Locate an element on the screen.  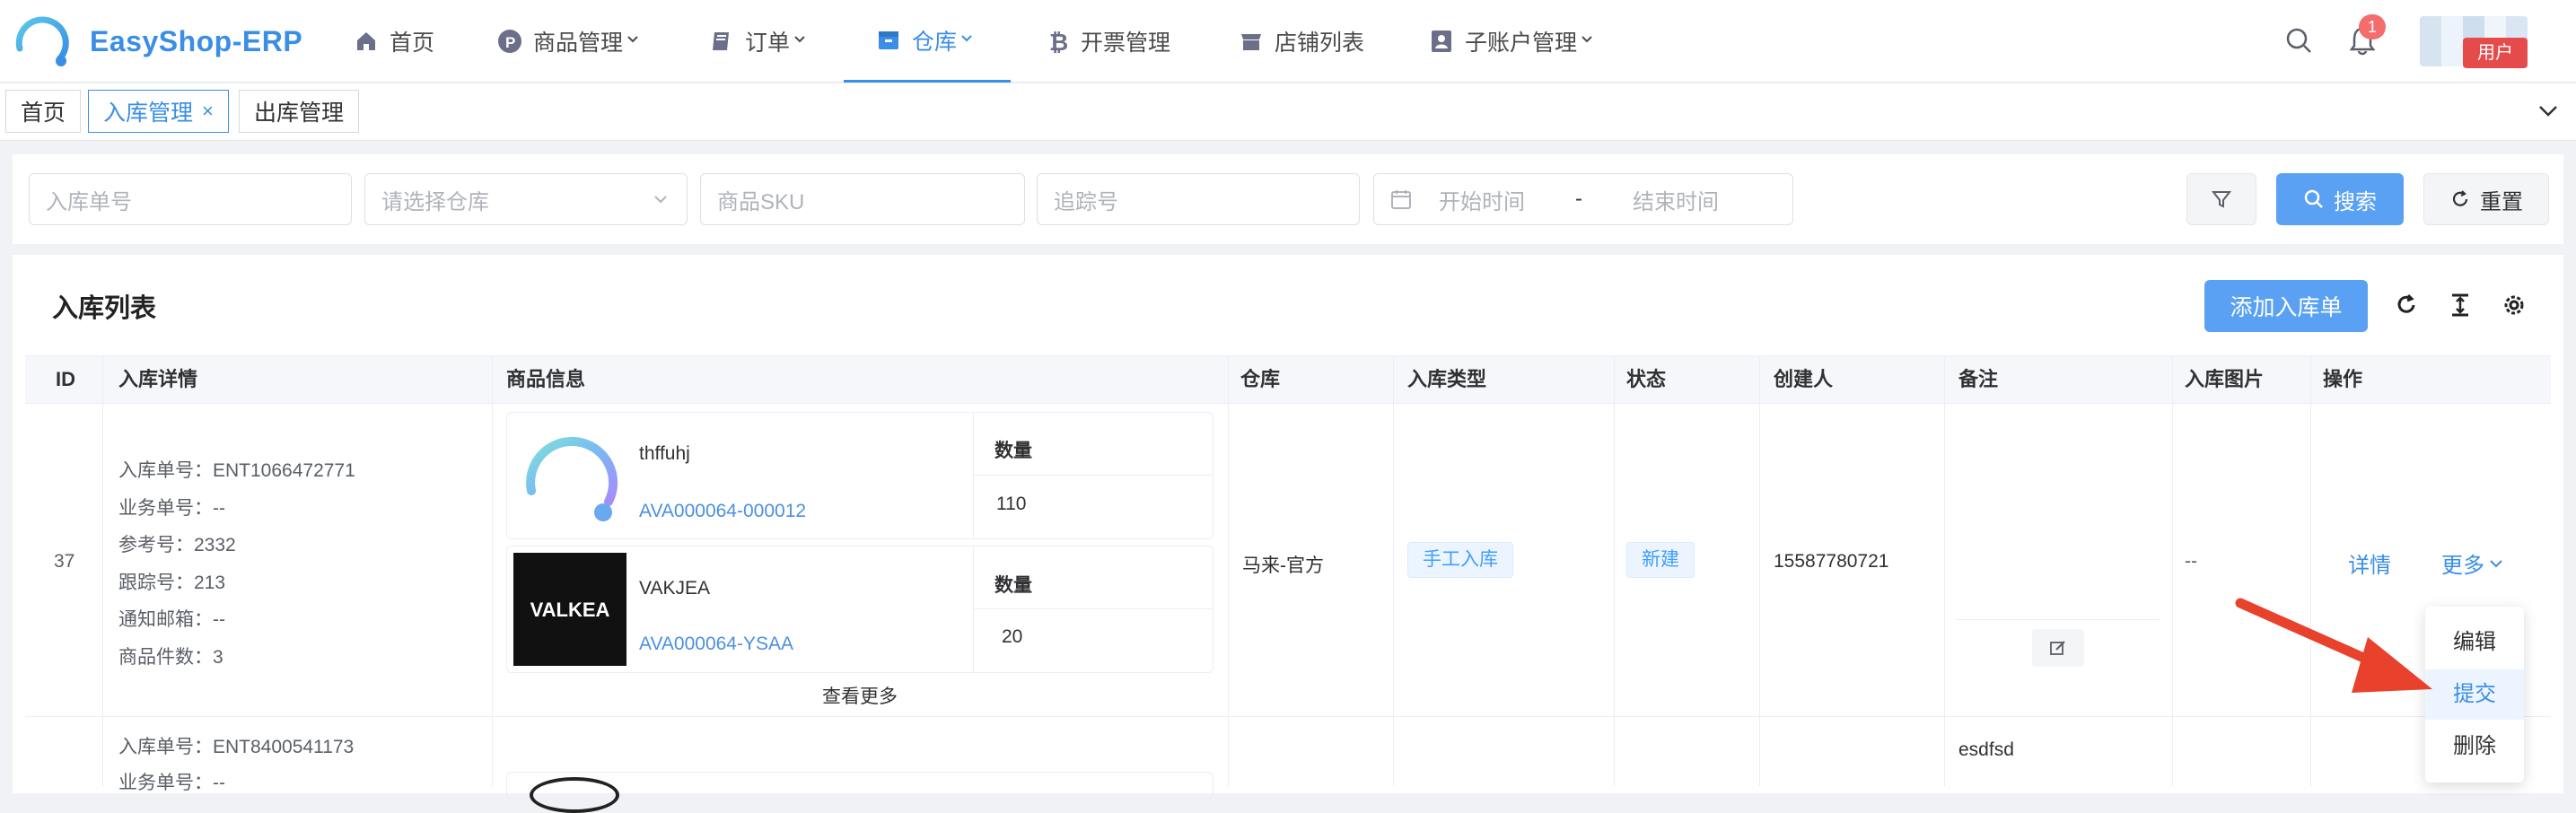
product-image: VALKEA is located at coordinates (569, 610).